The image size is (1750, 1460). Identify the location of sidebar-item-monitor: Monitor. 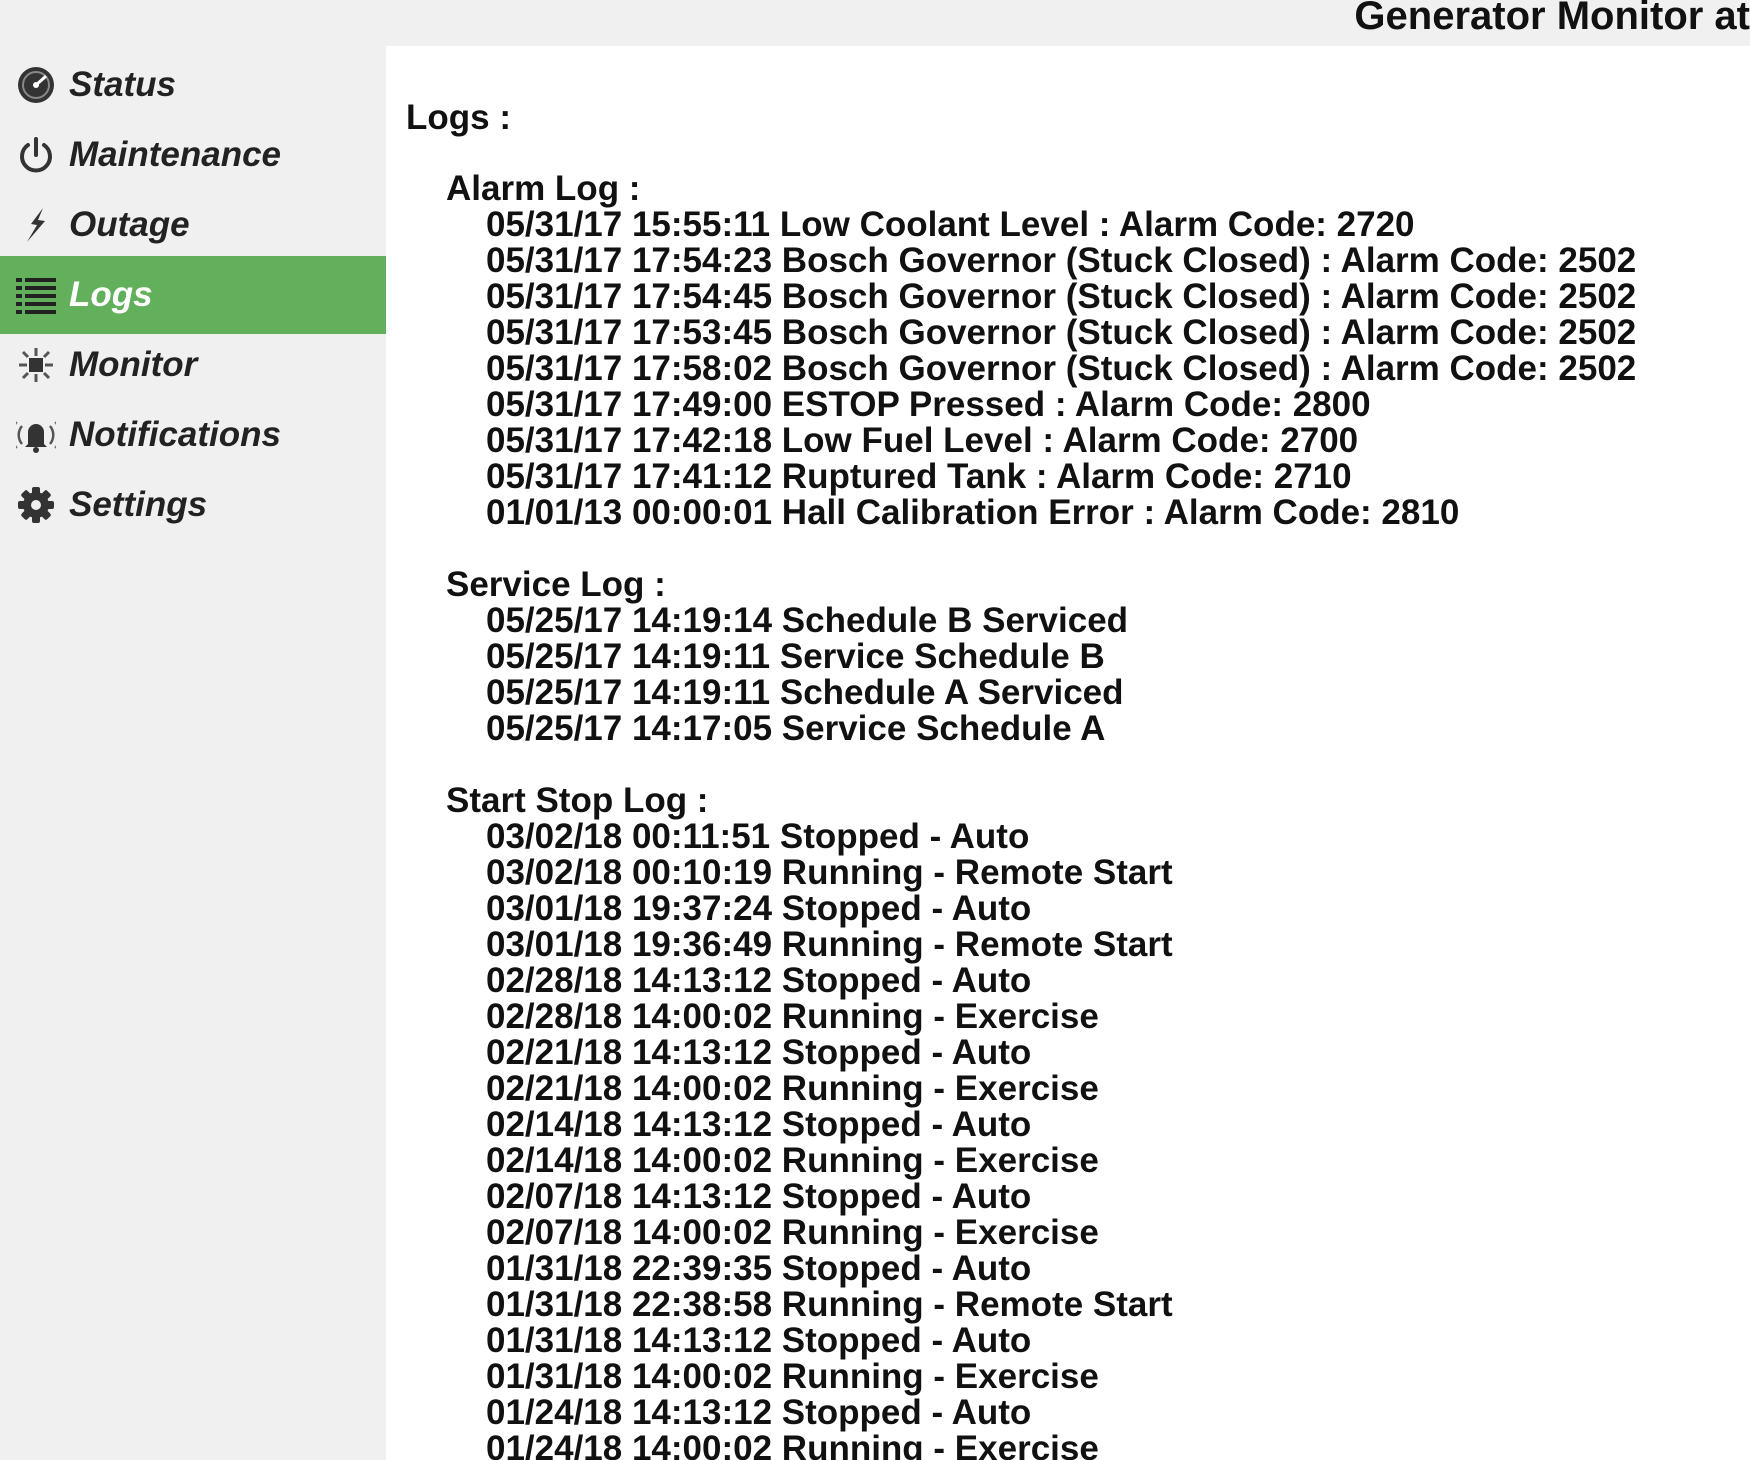
(193, 365).